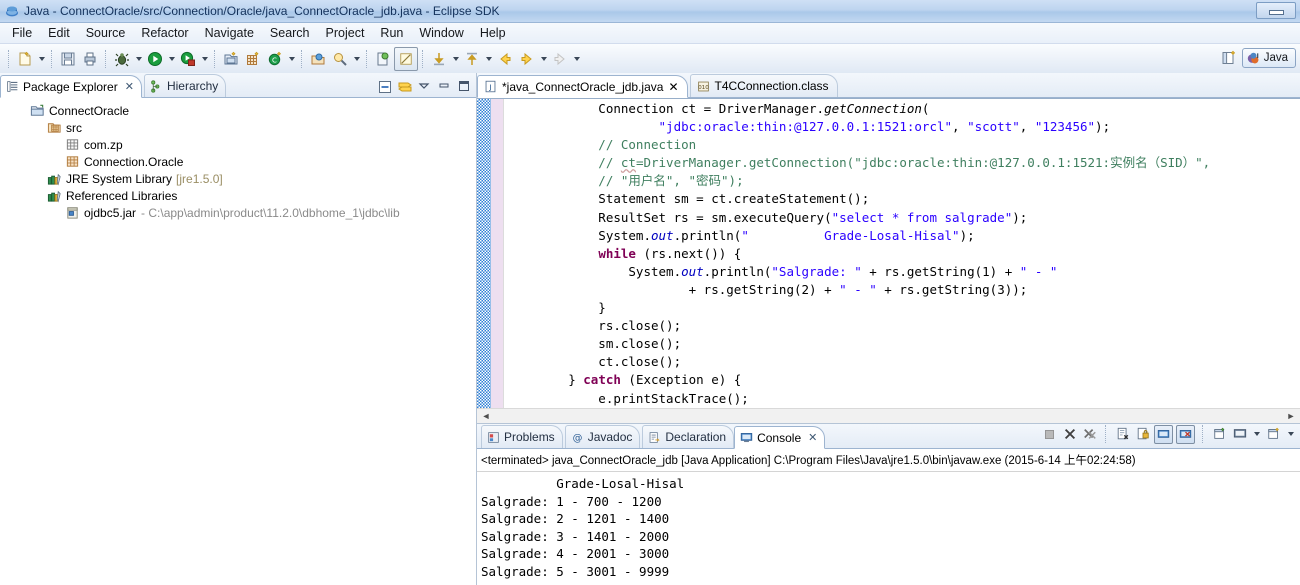 This screenshot has width=1300, height=585. Describe the element at coordinates (888, 436) in the screenshot. I see `console-tabbar: Problems @ Javadoc Declaration Console ✕` at that location.